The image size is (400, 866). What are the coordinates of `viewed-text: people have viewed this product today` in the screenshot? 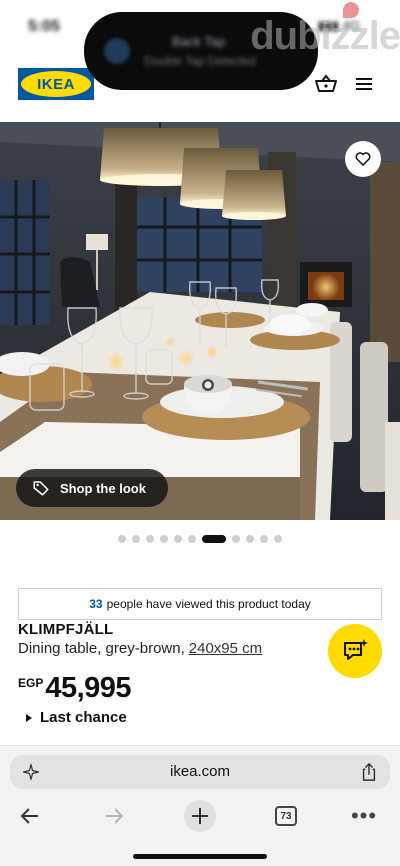 It's located at (208, 604).